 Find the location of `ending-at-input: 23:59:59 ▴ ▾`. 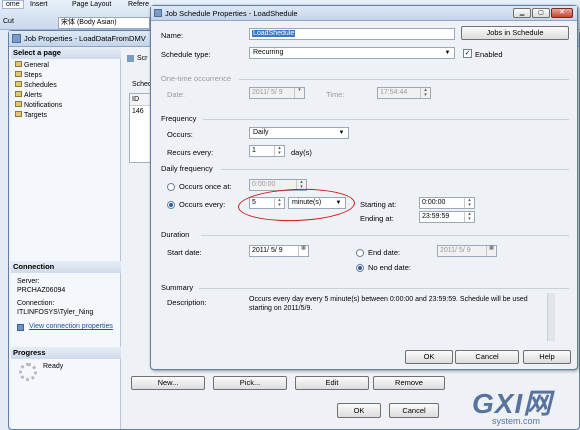

ending-at-input: 23:59:59 ▴ ▾ is located at coordinates (447, 217).